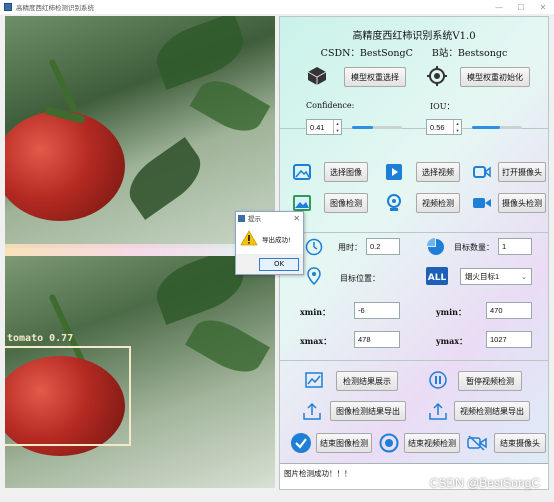  I want to click on window-titlebar: 高精度西红柿检测识别系统 — ☐ ✕, so click(277, 7).